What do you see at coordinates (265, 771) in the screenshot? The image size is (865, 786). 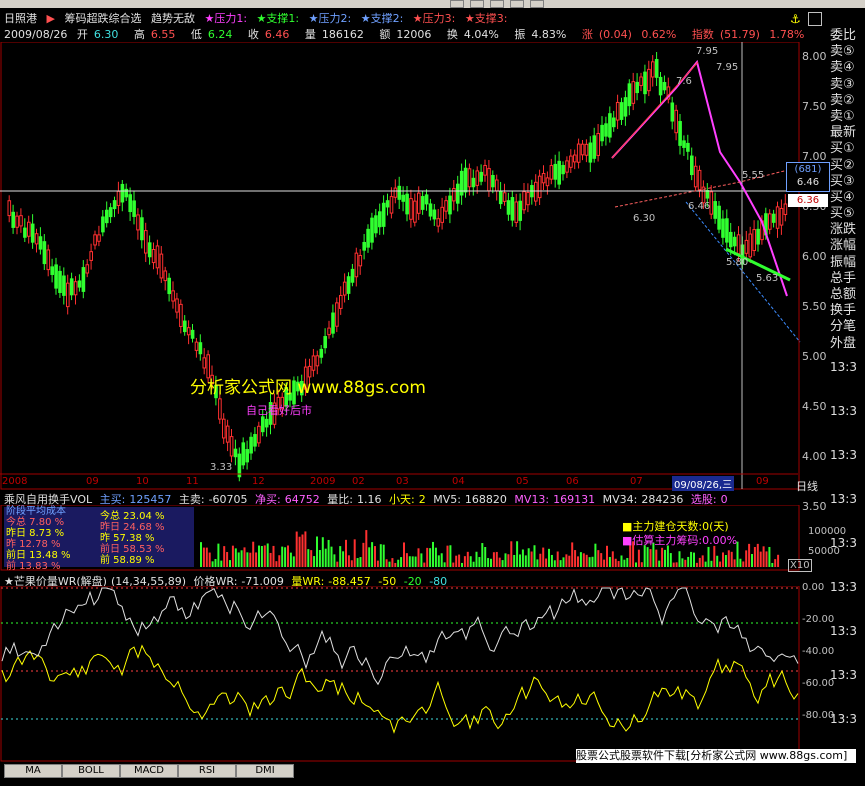 I see `tab-dmi: DMI` at bounding box center [265, 771].